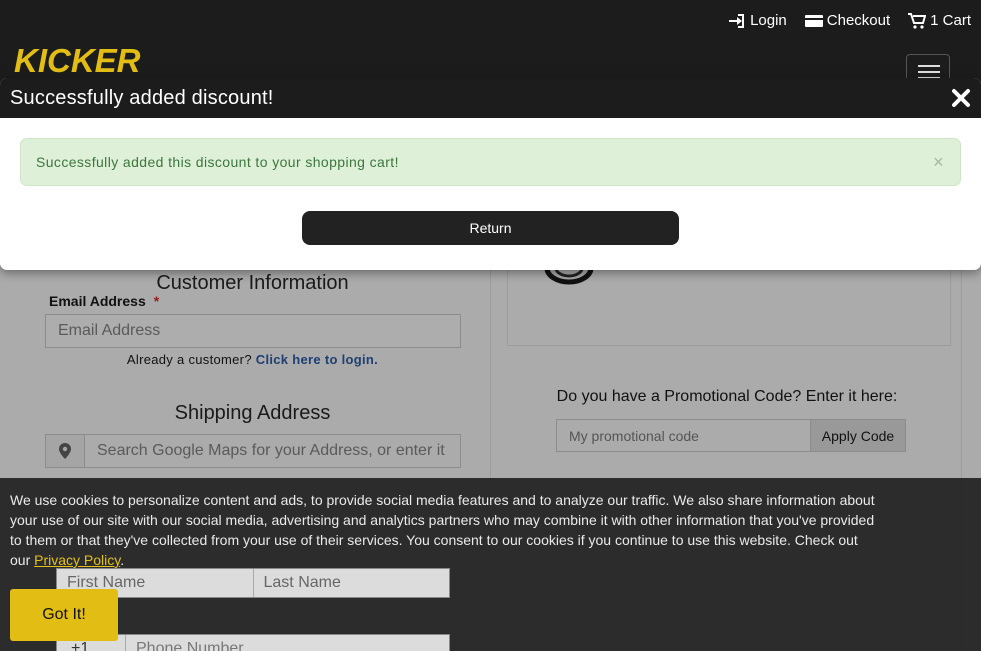 This screenshot has height=651, width=981. Describe the element at coordinates (77, 60) in the screenshot. I see `logo-text: KICKER` at that location.